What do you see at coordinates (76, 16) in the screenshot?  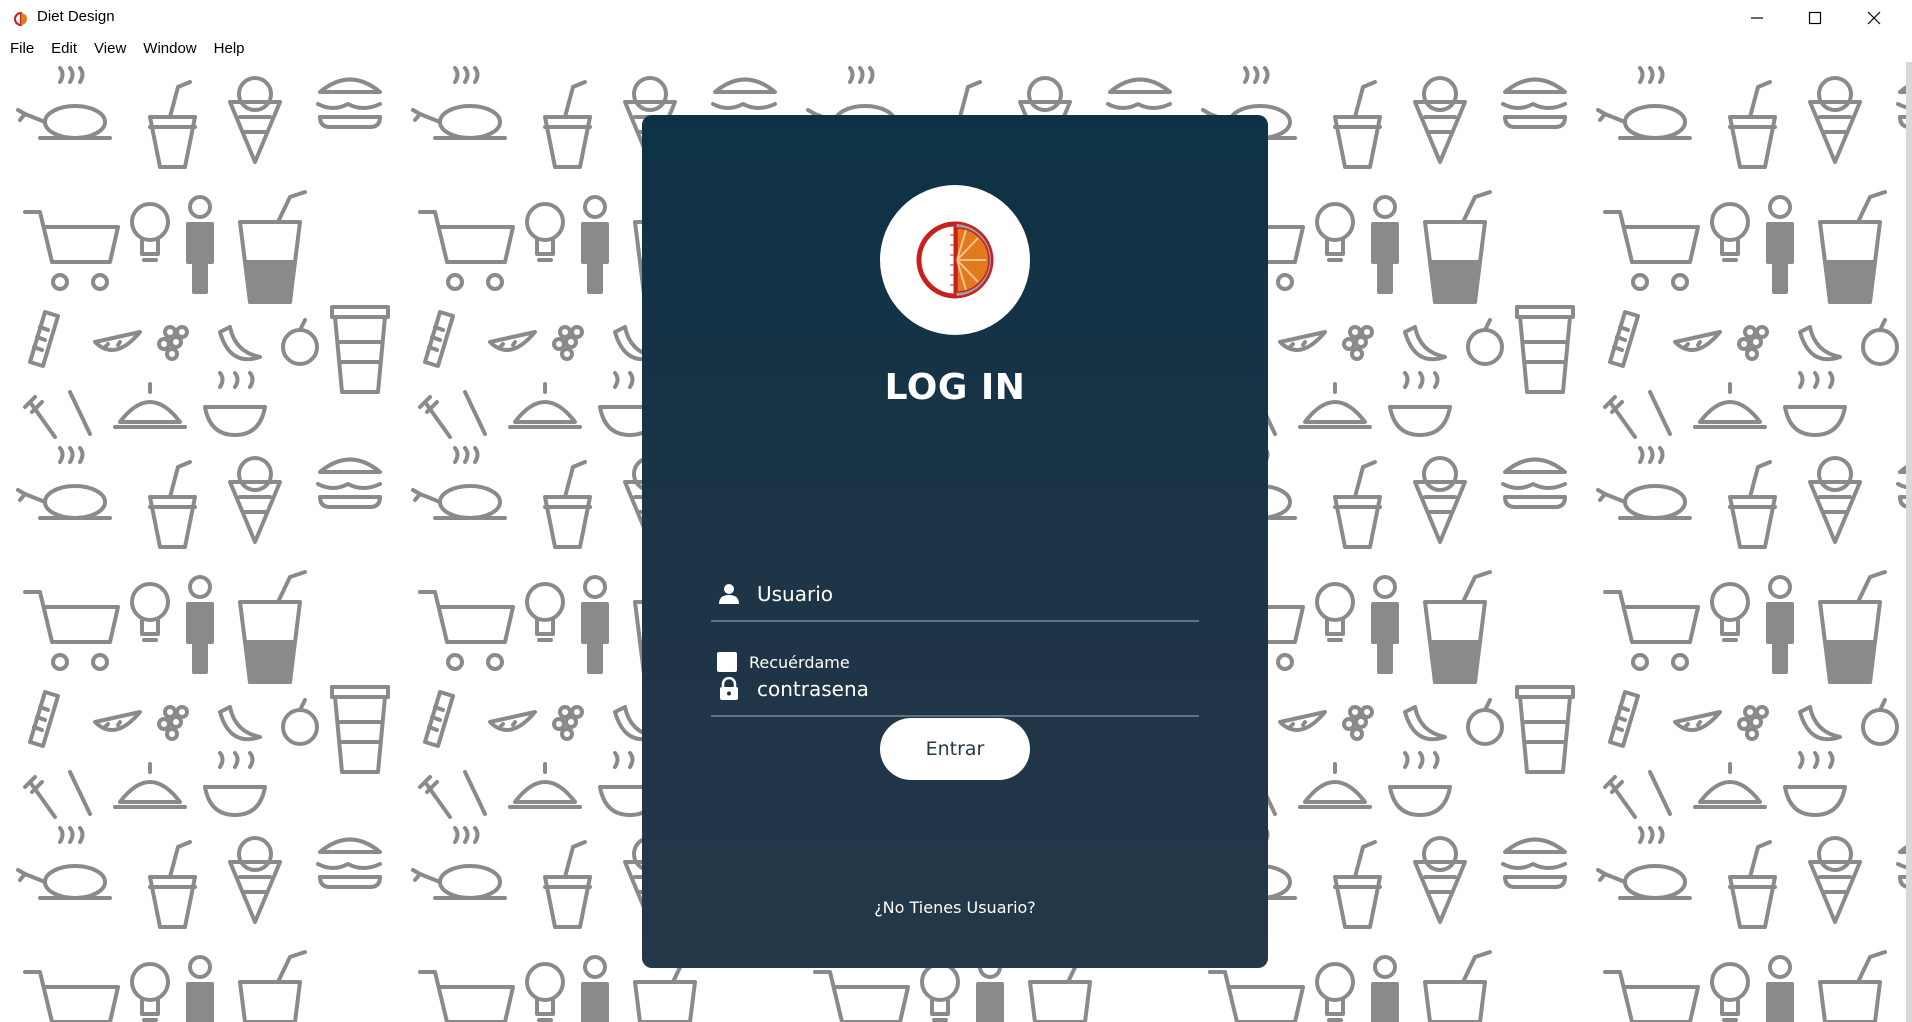 I see `window-title: Diet Design` at bounding box center [76, 16].